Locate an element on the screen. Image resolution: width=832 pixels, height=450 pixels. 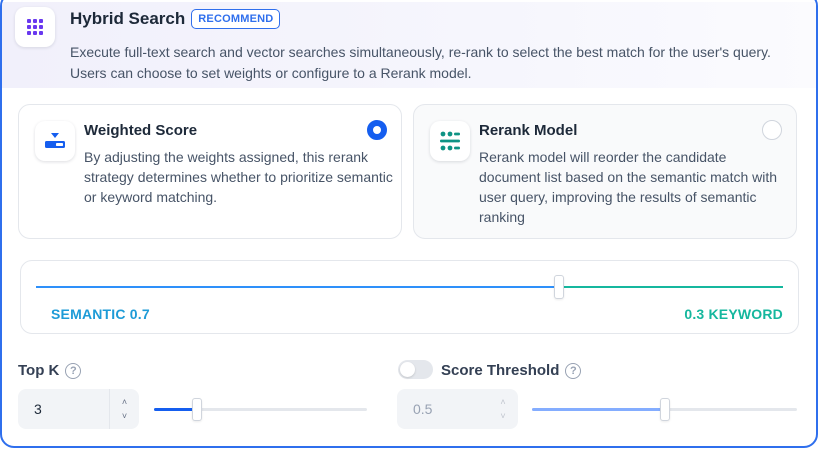
top-k-value: 3 is located at coordinates (38, 409).